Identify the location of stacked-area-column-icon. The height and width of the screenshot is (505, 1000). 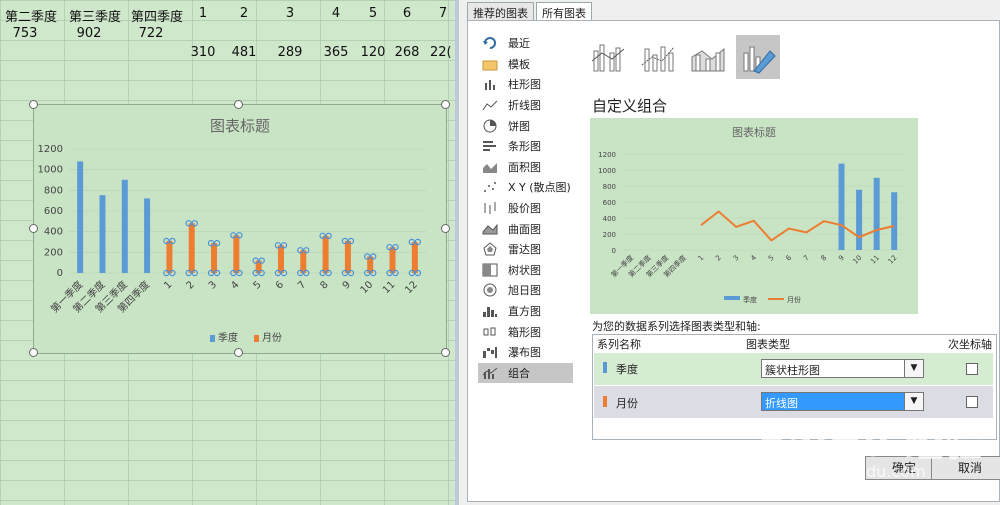
(708, 59).